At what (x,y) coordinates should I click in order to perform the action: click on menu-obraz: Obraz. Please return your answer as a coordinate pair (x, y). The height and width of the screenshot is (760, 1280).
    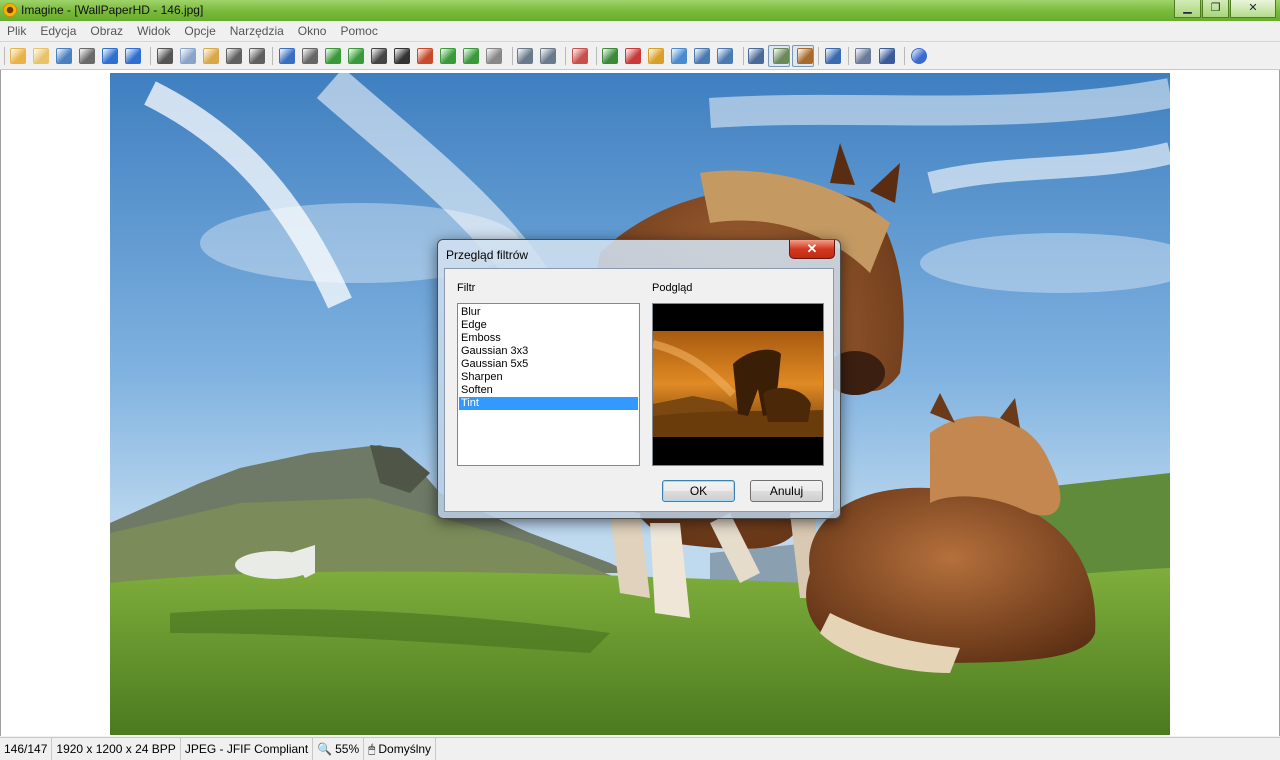
    Looking at the image, I should click on (106, 31).